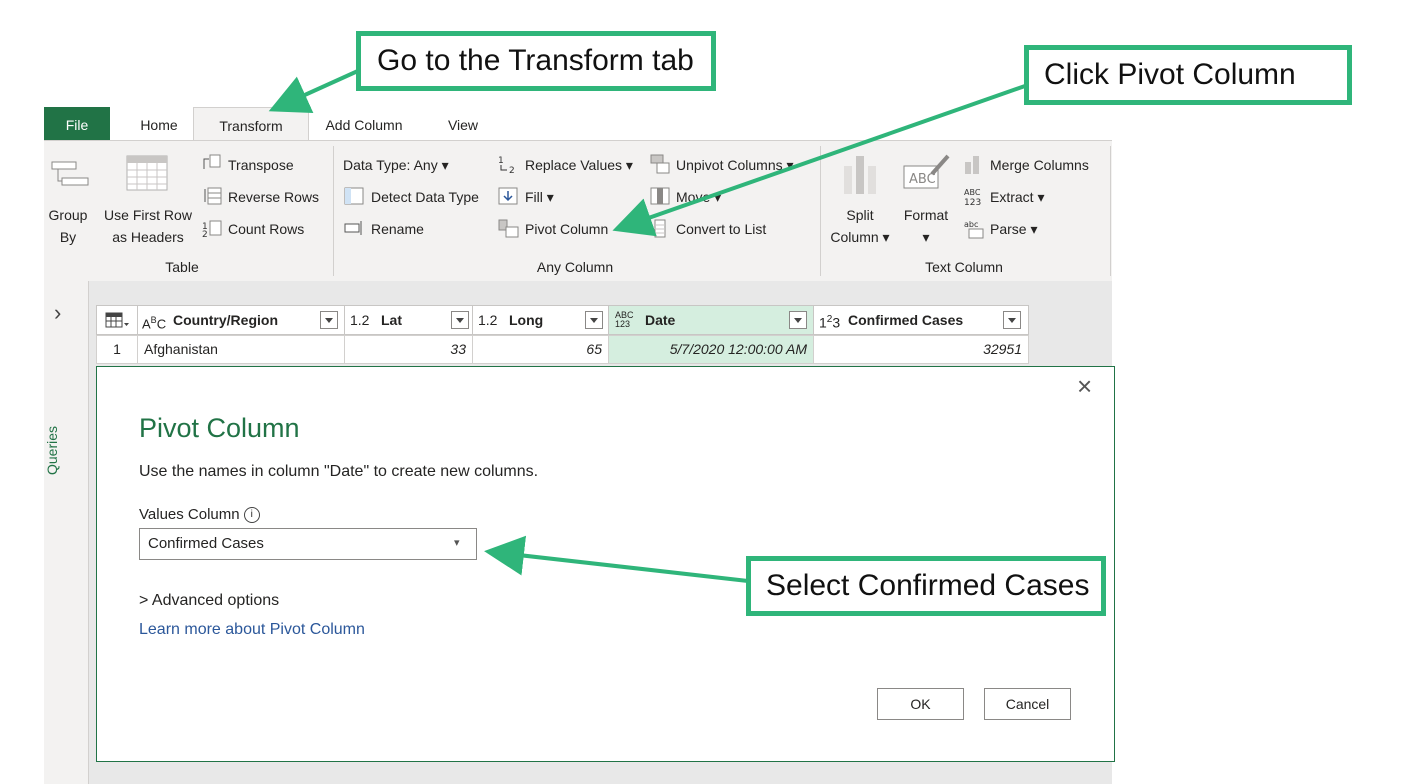  What do you see at coordinates (68, 215) in the screenshot?
I see `group-by-label-1: Group` at bounding box center [68, 215].